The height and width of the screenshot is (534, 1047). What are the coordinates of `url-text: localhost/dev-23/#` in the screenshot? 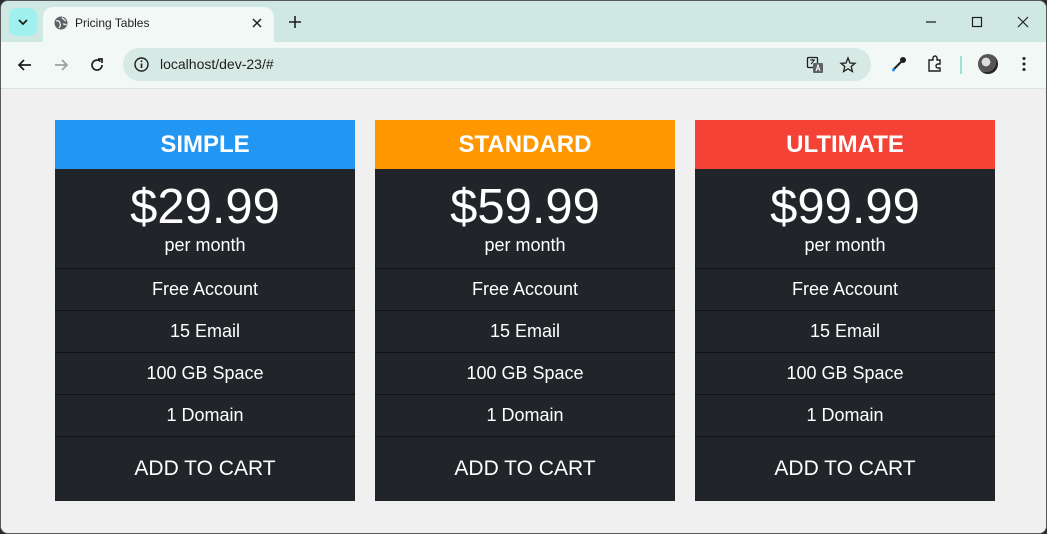 It's located at (217, 64).